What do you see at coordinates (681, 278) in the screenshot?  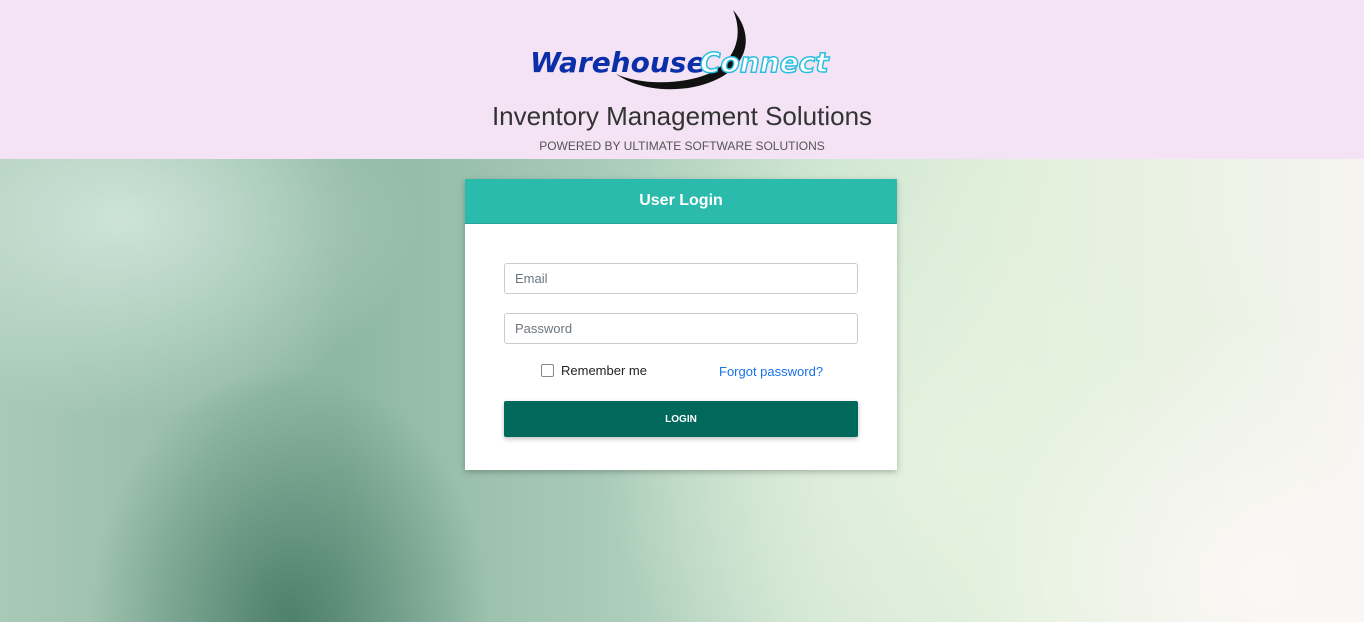 I see `email-input` at bounding box center [681, 278].